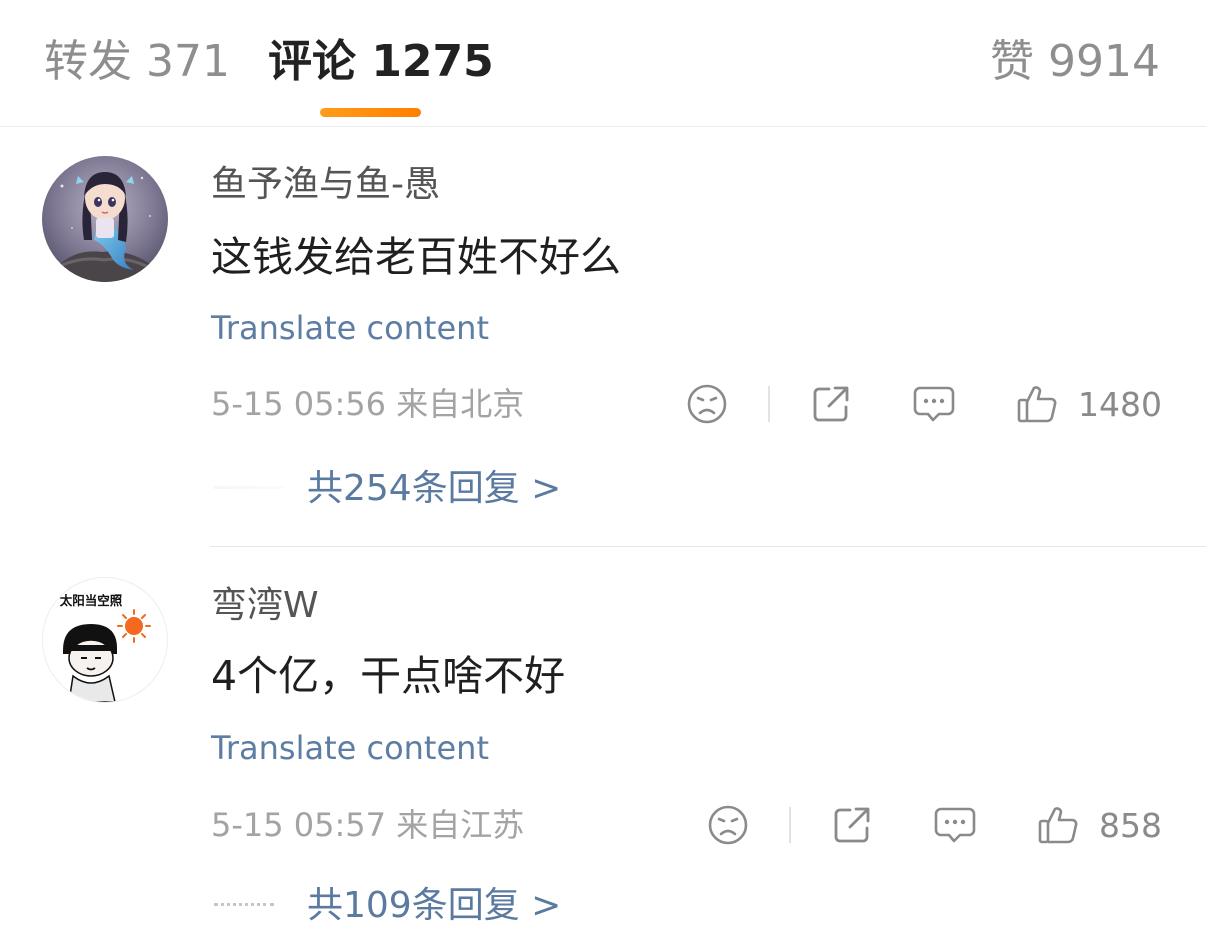  I want to click on comment-text: 4个亿，干点啥不好, so click(388, 676).